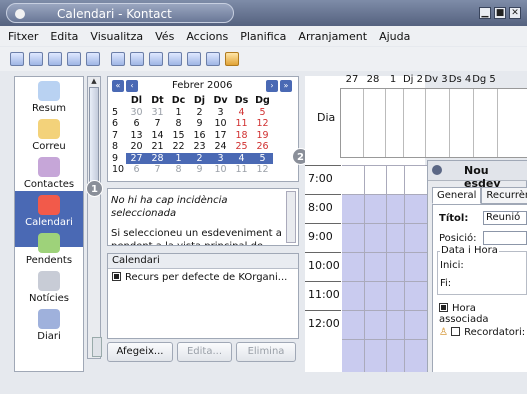 This screenshot has height=394, width=527. I want to click on menu-ves: Vés, so click(164, 36).